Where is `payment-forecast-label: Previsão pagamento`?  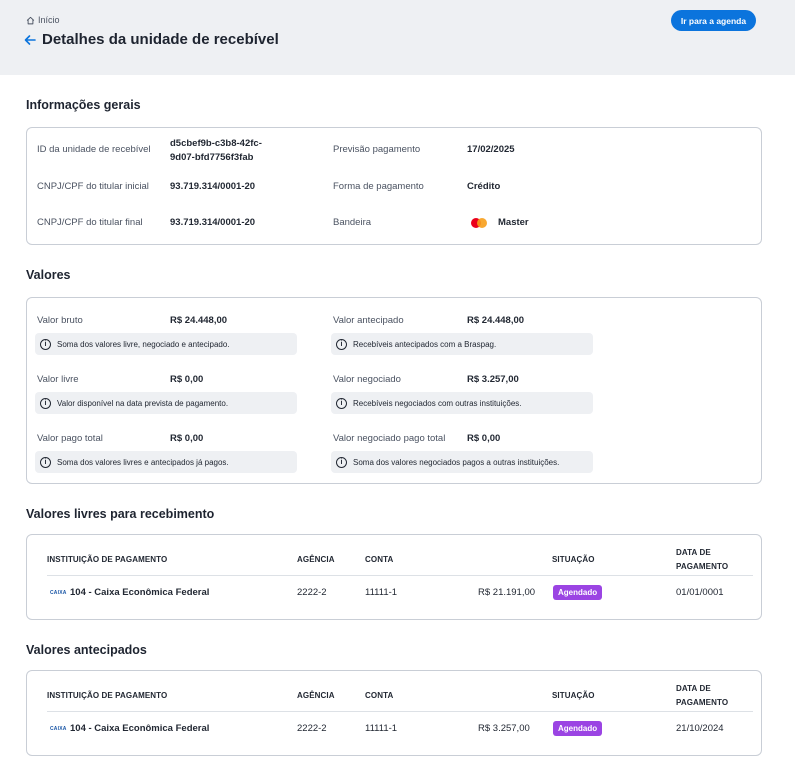
payment-forecast-label: Previsão pagamento is located at coordinates (377, 149).